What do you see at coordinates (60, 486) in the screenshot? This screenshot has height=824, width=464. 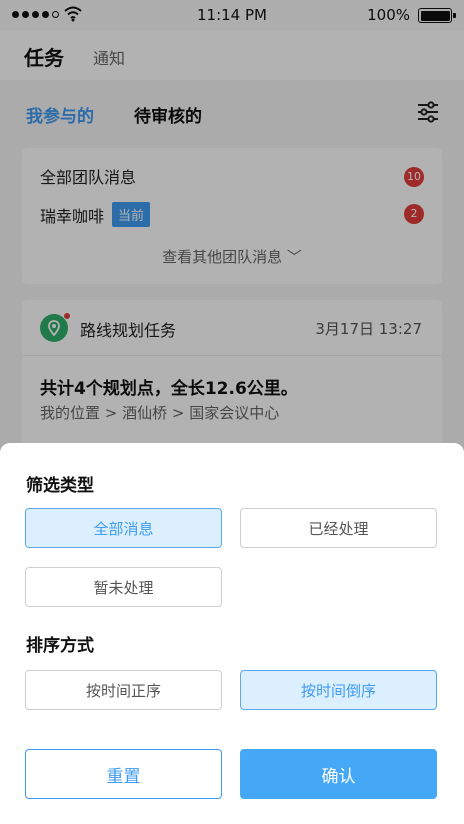 I see `filter-type-title: 筛选类型` at bounding box center [60, 486].